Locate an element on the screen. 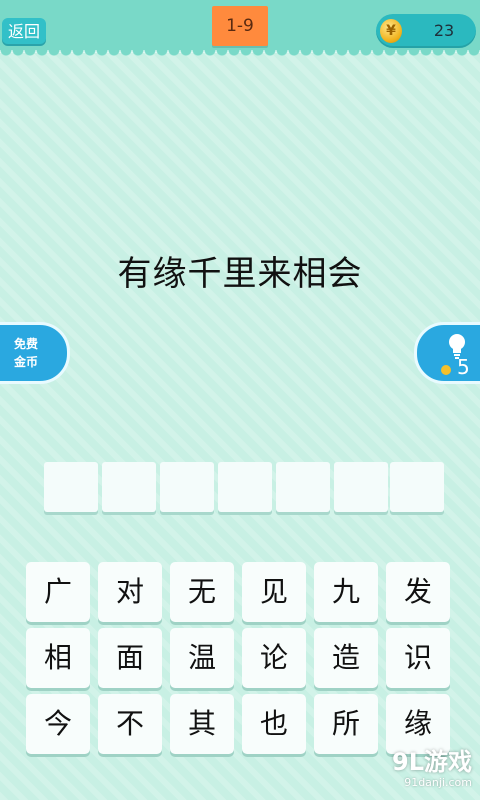  char-key: 见 is located at coordinates (274, 592).